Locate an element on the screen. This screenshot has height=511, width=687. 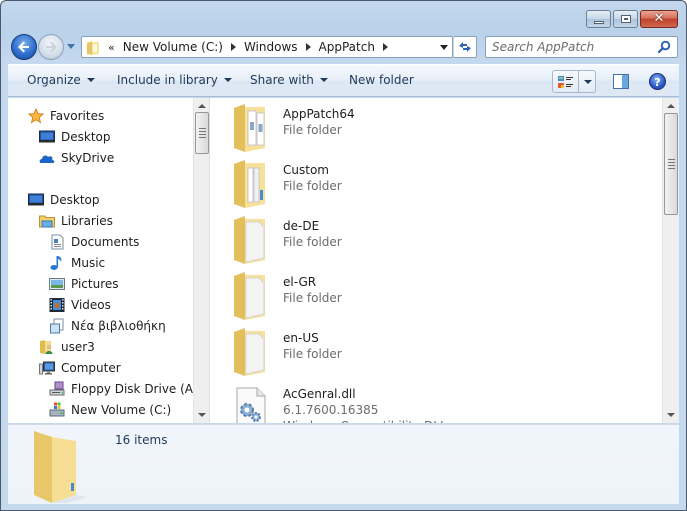
refresh-button is located at coordinates (465, 47).